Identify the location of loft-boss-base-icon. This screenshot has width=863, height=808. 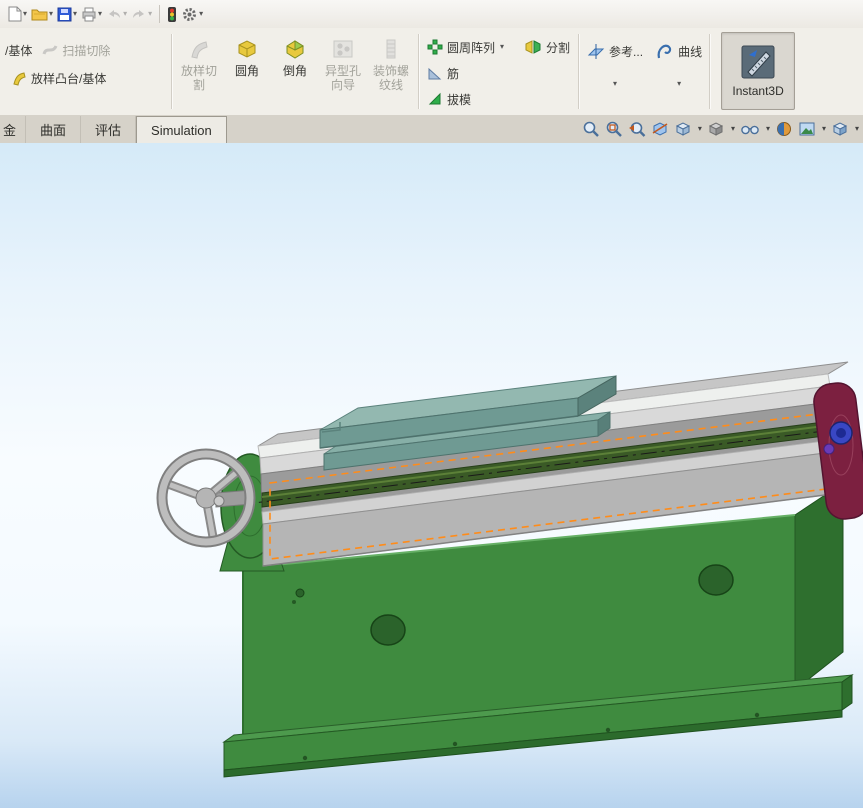
(19, 79).